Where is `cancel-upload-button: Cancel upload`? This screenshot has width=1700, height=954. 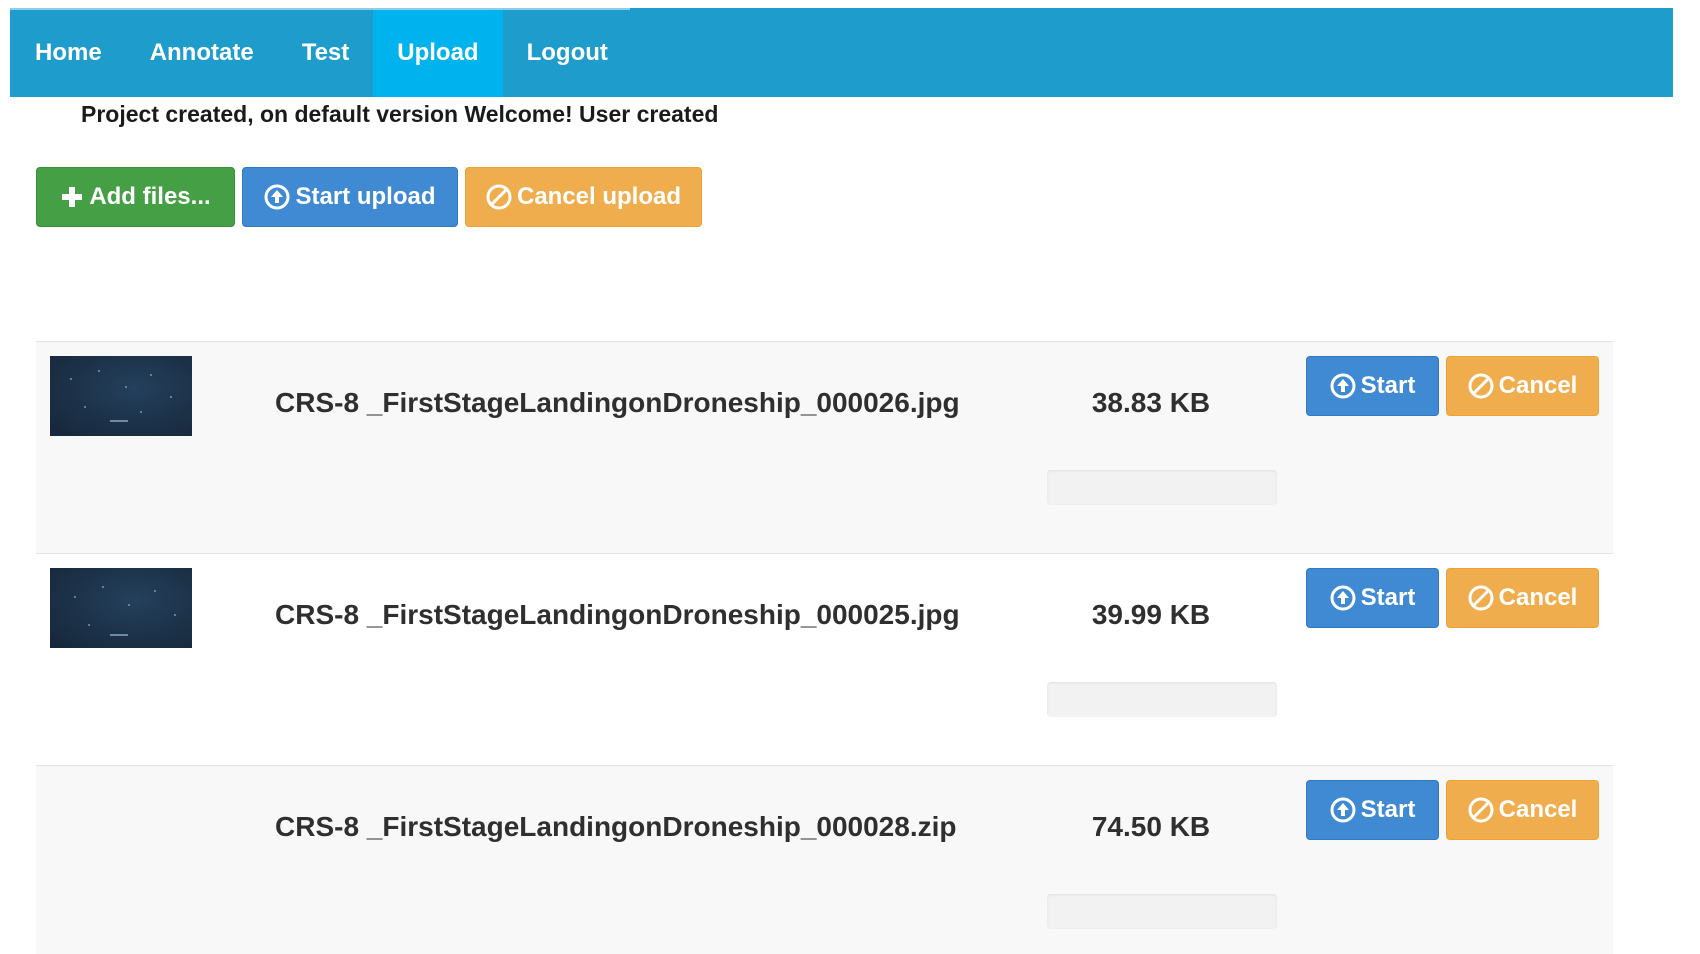 cancel-upload-button: Cancel upload is located at coordinates (583, 197).